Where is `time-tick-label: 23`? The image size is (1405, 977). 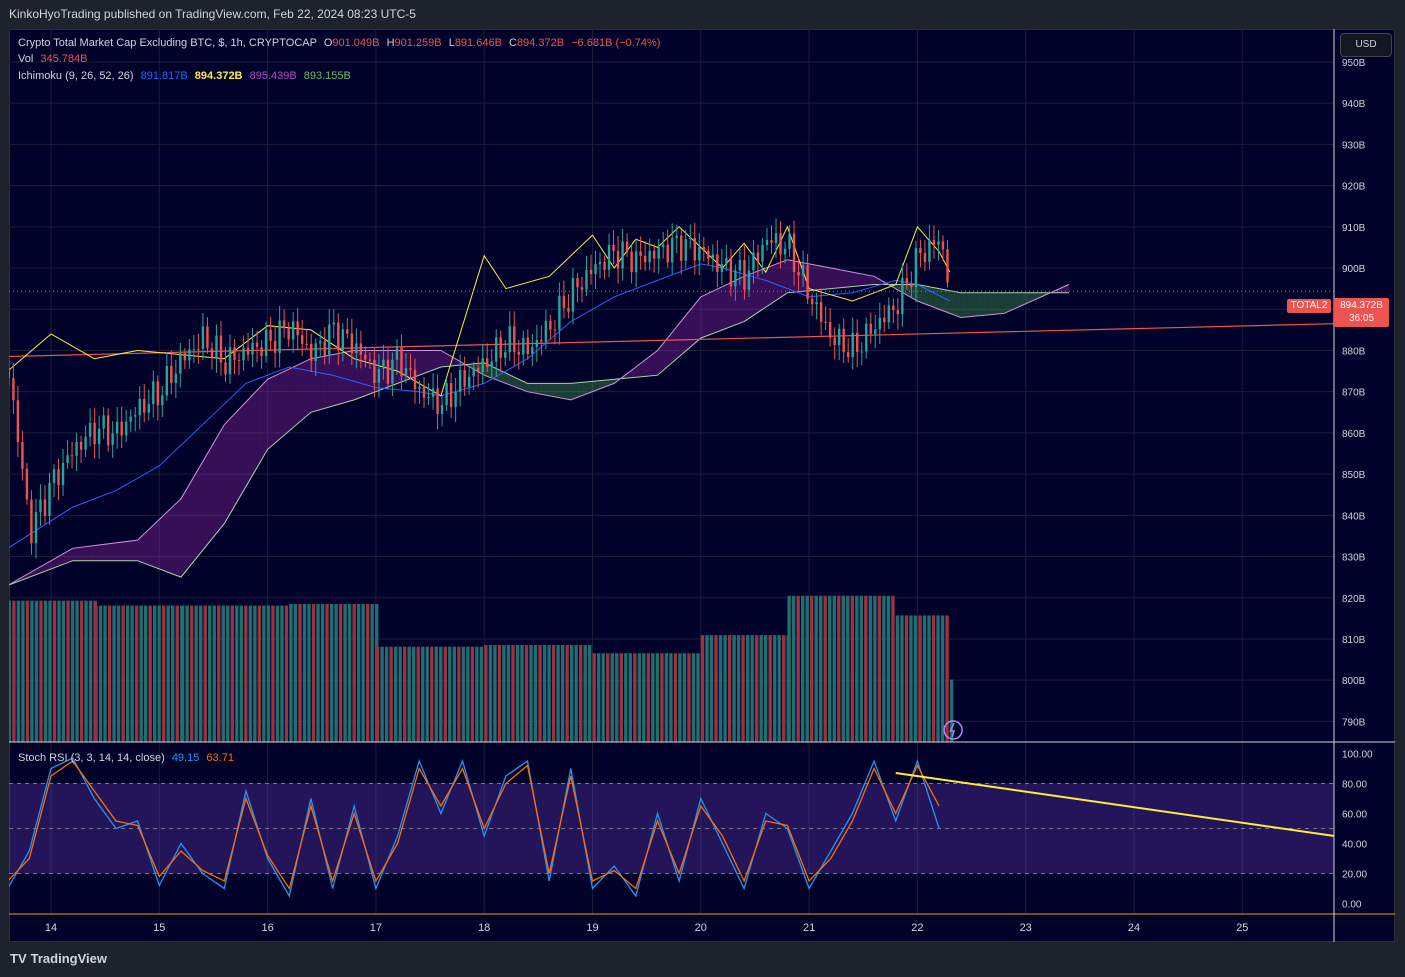 time-tick-label: 23 is located at coordinates (1026, 928).